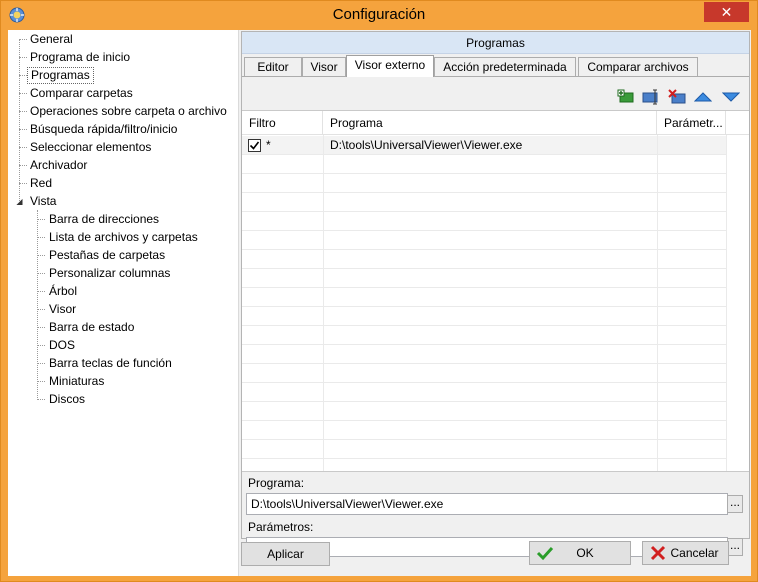  I want to click on program-field: D:\tools\UniversalViewer\Viewer.exe, so click(487, 504).